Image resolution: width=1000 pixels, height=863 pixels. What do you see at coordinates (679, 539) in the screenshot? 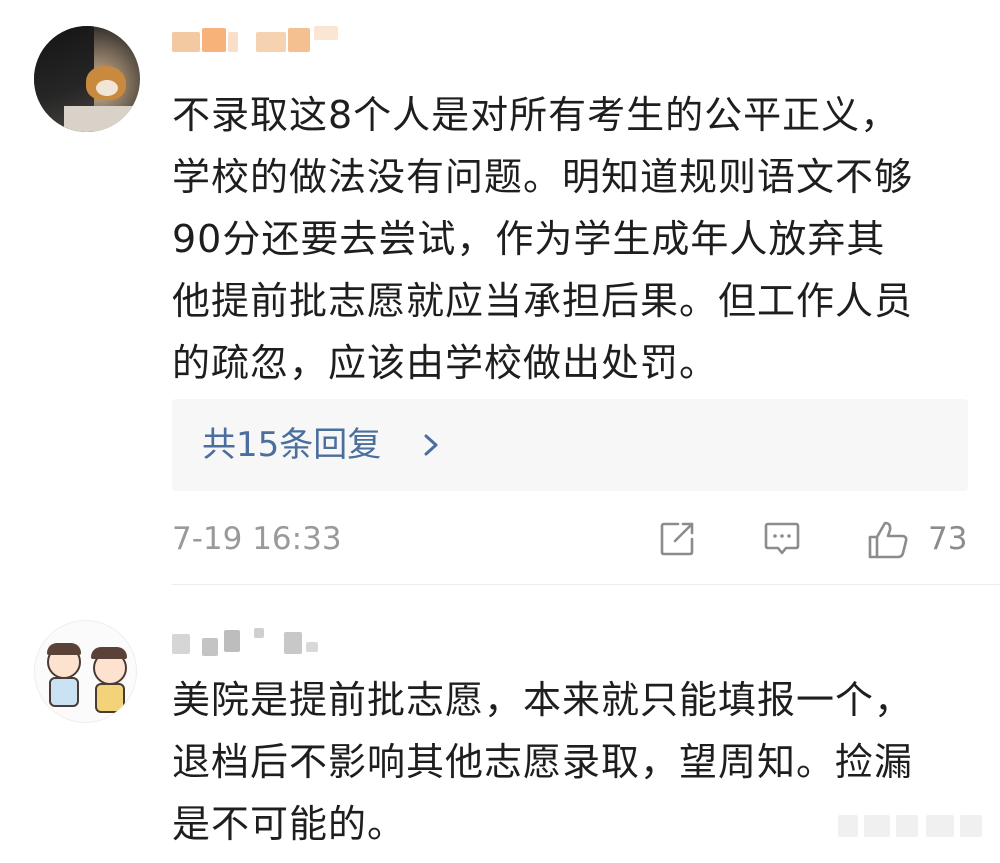
I see `share-button` at bounding box center [679, 539].